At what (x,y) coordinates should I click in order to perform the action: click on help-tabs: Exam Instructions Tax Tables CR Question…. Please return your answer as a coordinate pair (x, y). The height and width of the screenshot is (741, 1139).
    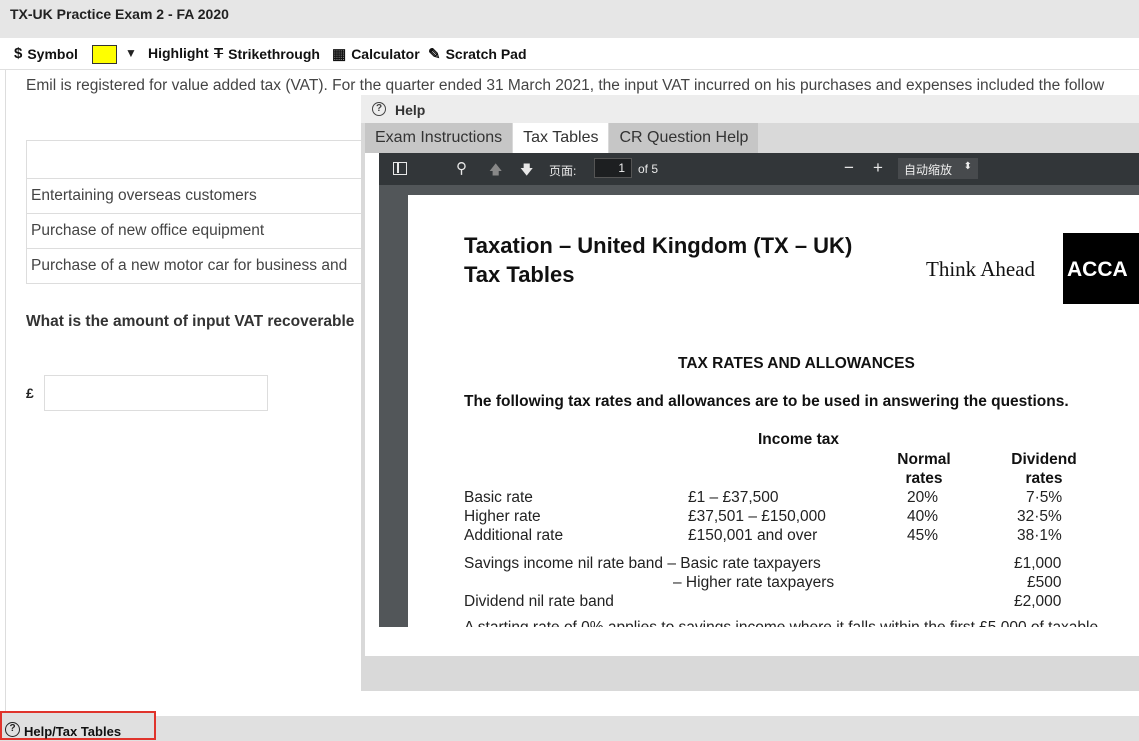
    Looking at the image, I should click on (562, 138).